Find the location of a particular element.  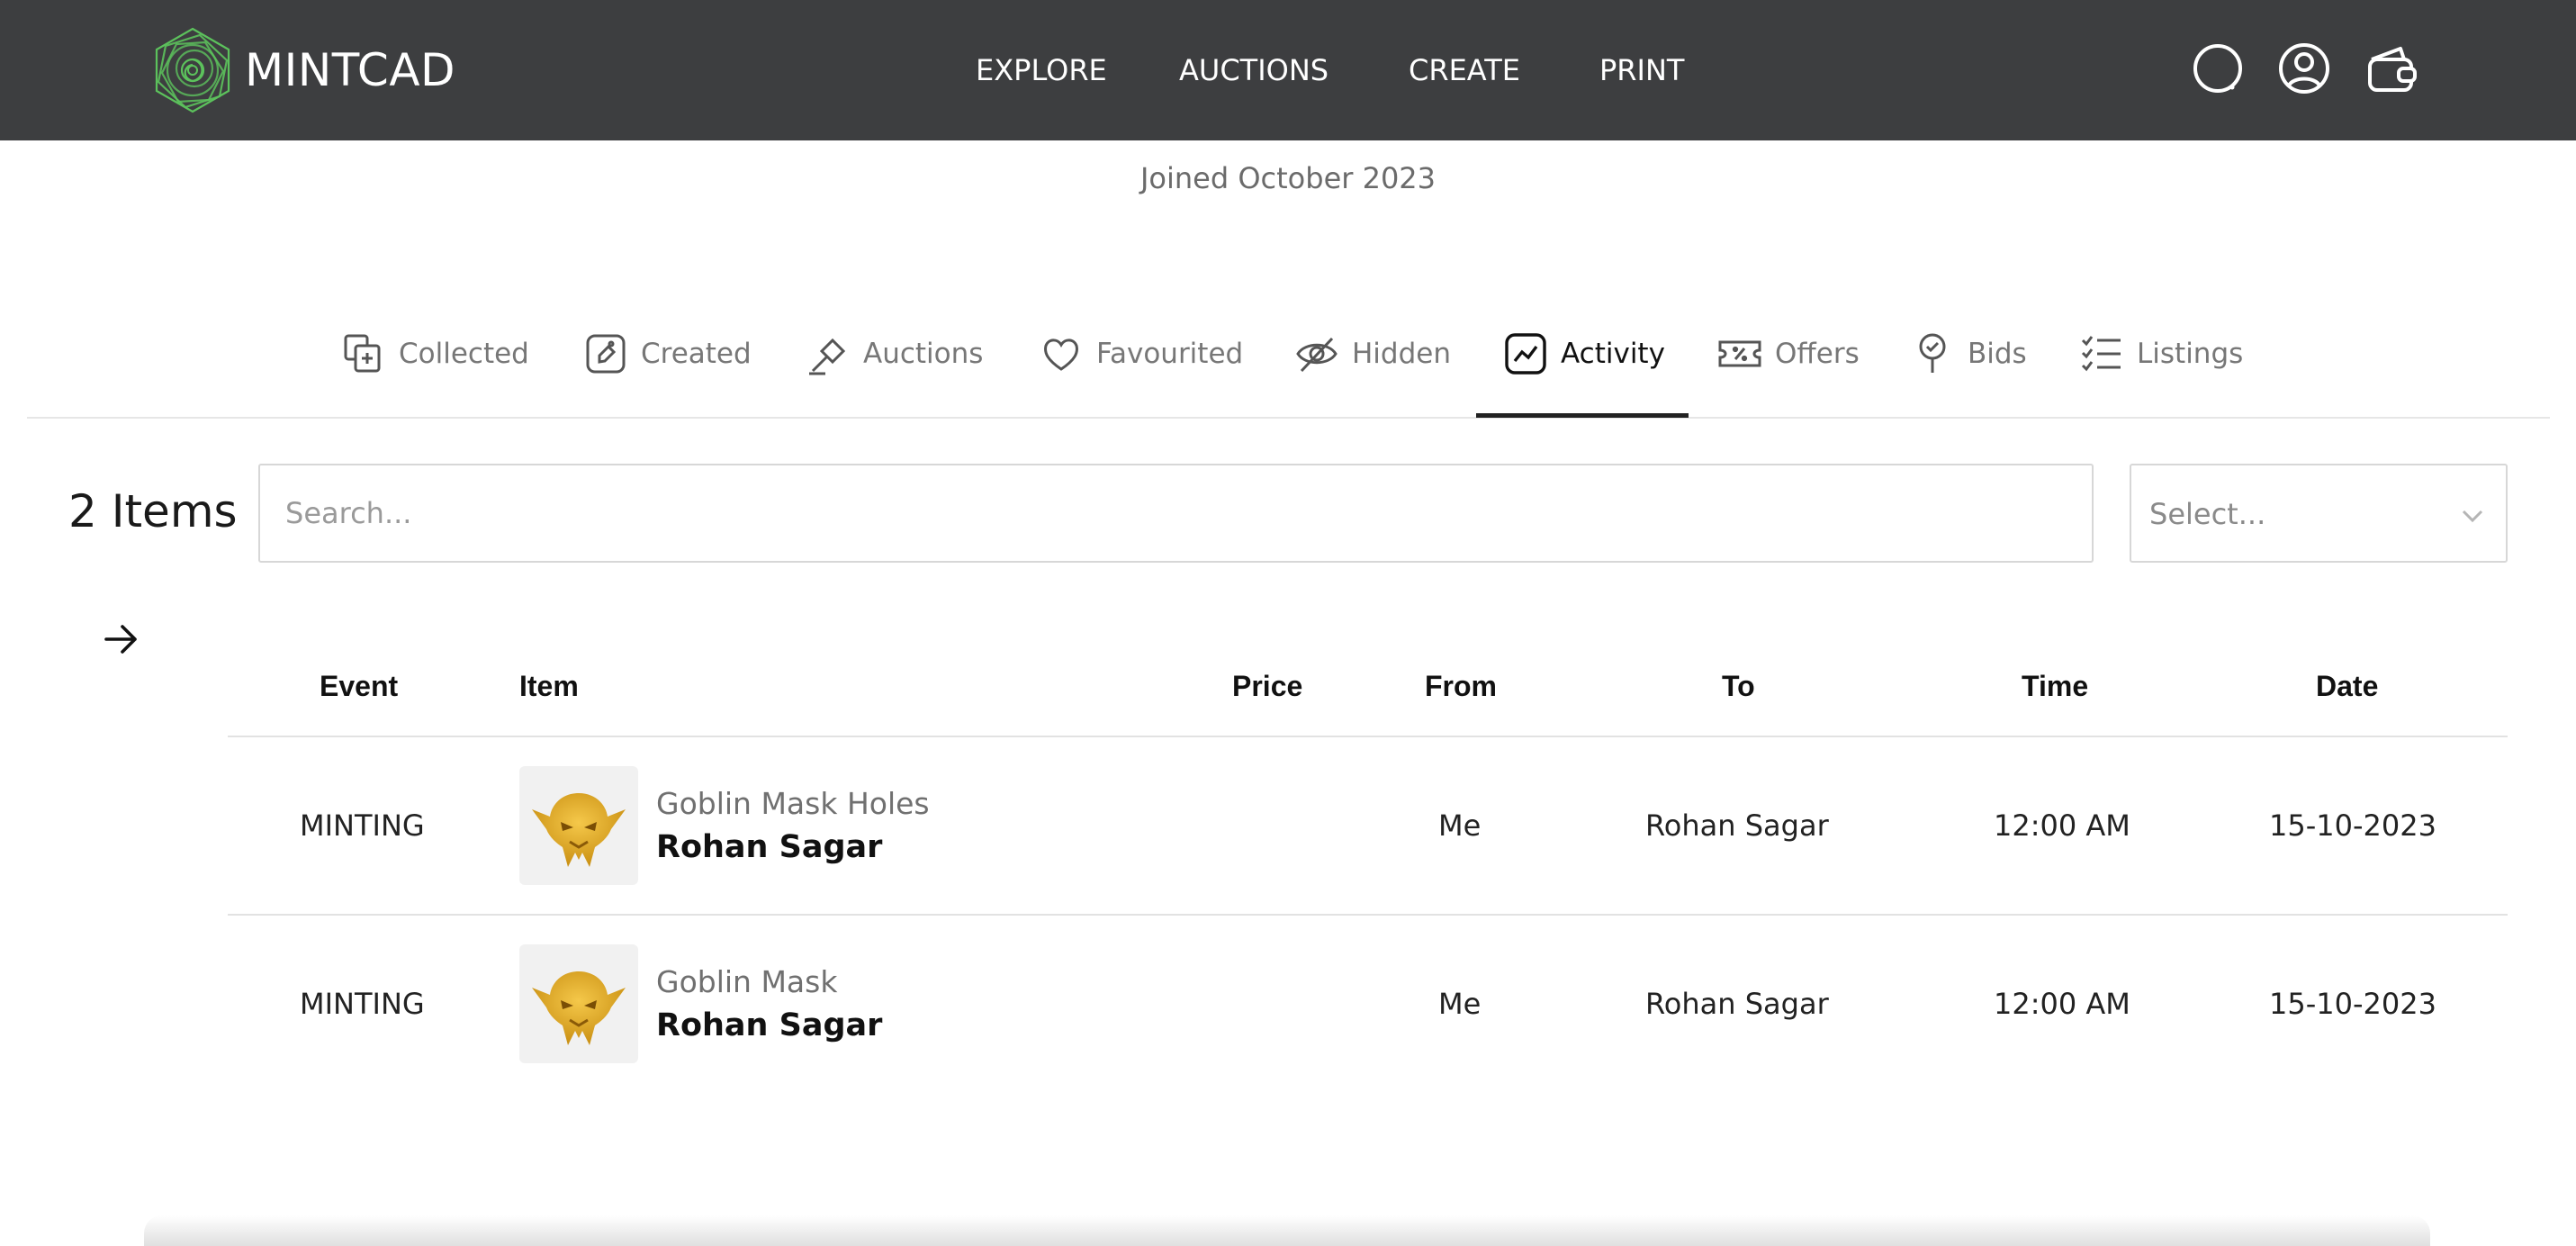

gavel-icon is located at coordinates (828, 353).